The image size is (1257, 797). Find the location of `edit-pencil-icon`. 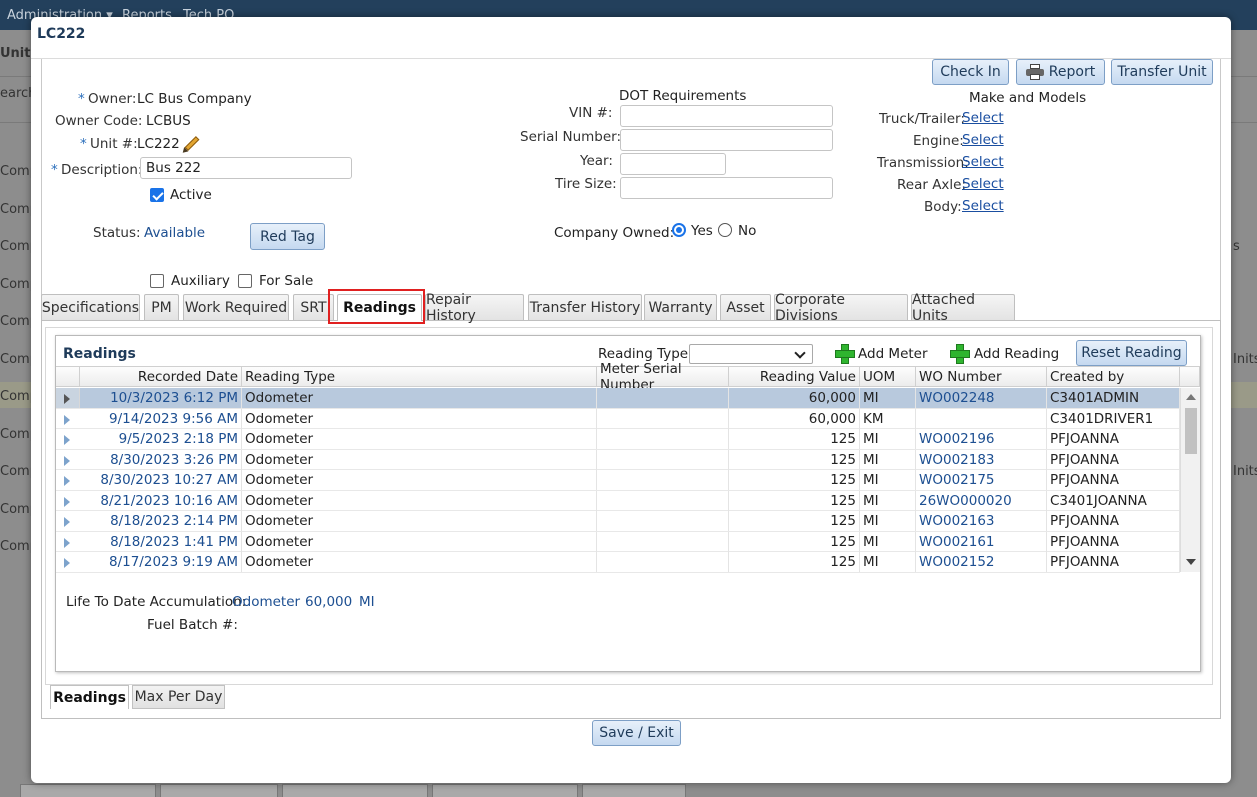

edit-pencil-icon is located at coordinates (190, 144).